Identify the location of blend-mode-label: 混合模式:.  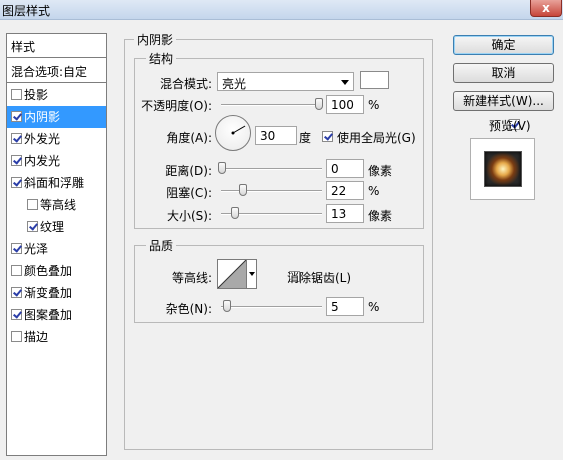
(185, 84).